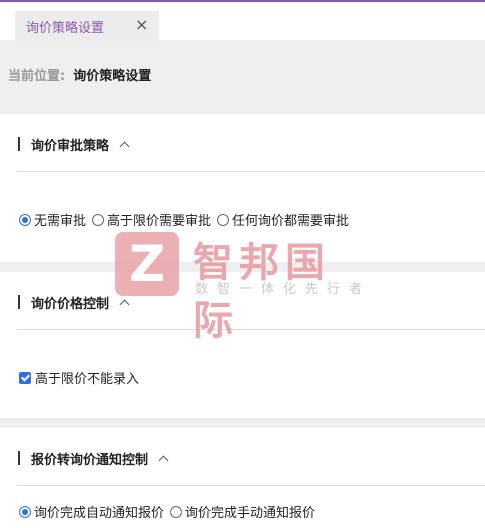  I want to click on breadcrumb: 当前位置: 询价策略设置, so click(79, 74).